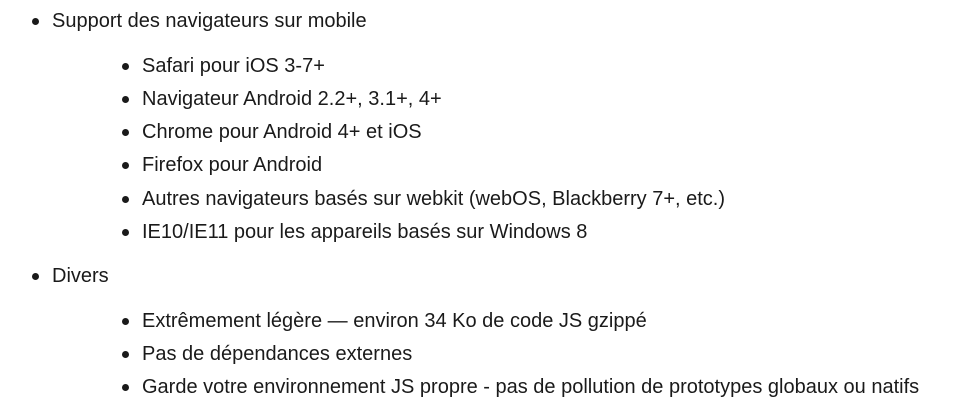 The width and height of the screenshot is (970, 412). Describe the element at coordinates (80, 276) in the screenshot. I see `section-title: Divers` at that location.